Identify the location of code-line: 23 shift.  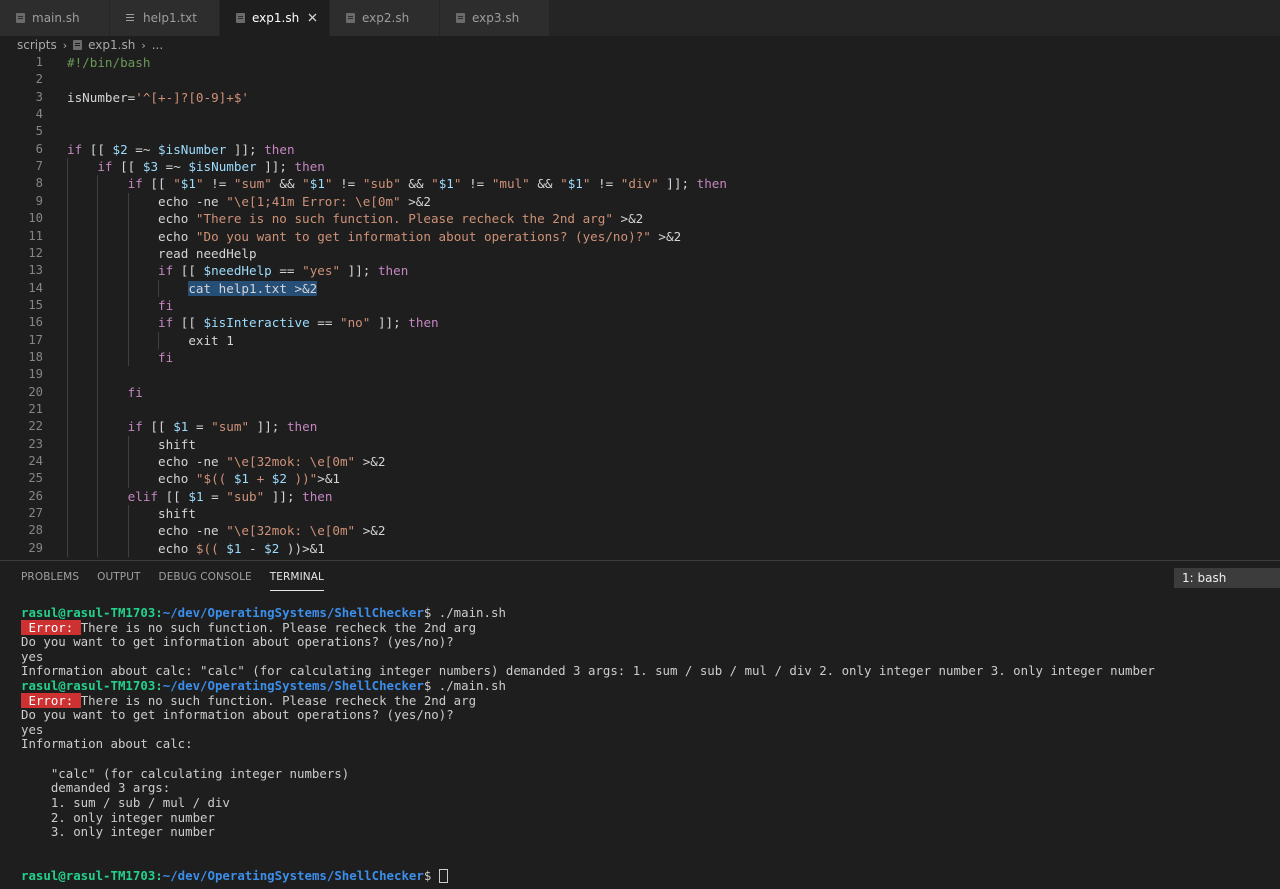
(640, 444).